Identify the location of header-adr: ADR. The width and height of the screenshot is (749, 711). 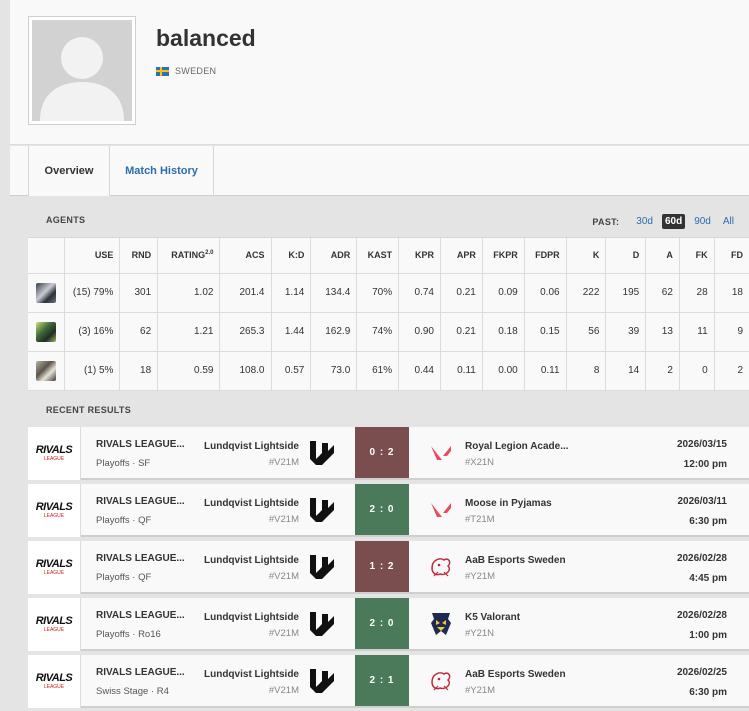
(334, 256).